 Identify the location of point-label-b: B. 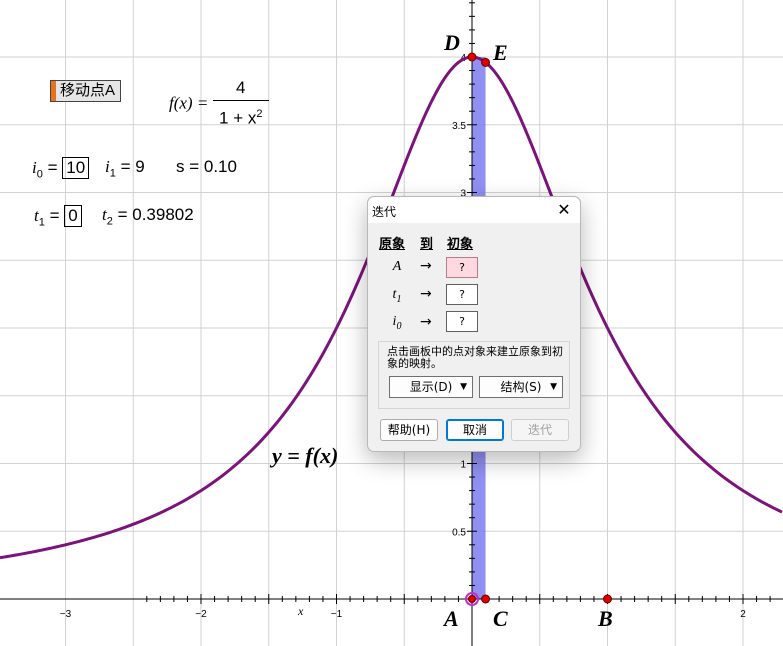
(605, 618).